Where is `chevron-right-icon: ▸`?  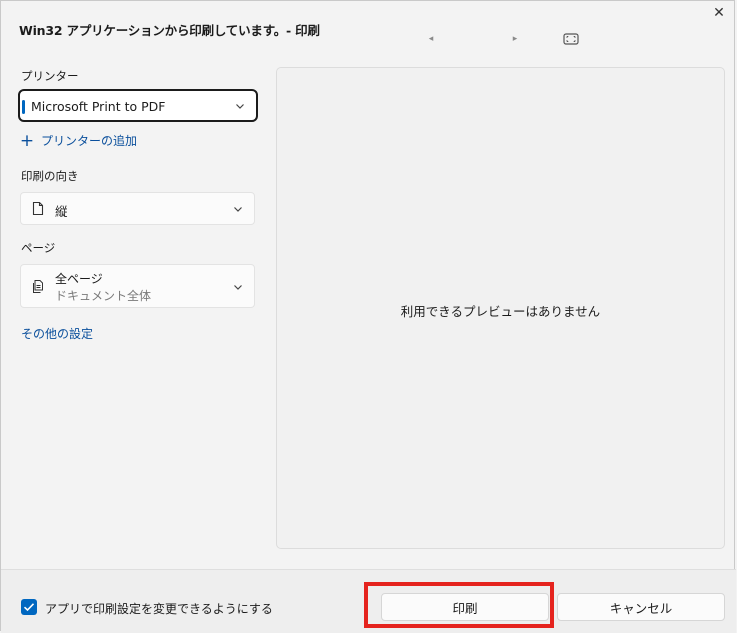 chevron-right-icon: ▸ is located at coordinates (515, 39).